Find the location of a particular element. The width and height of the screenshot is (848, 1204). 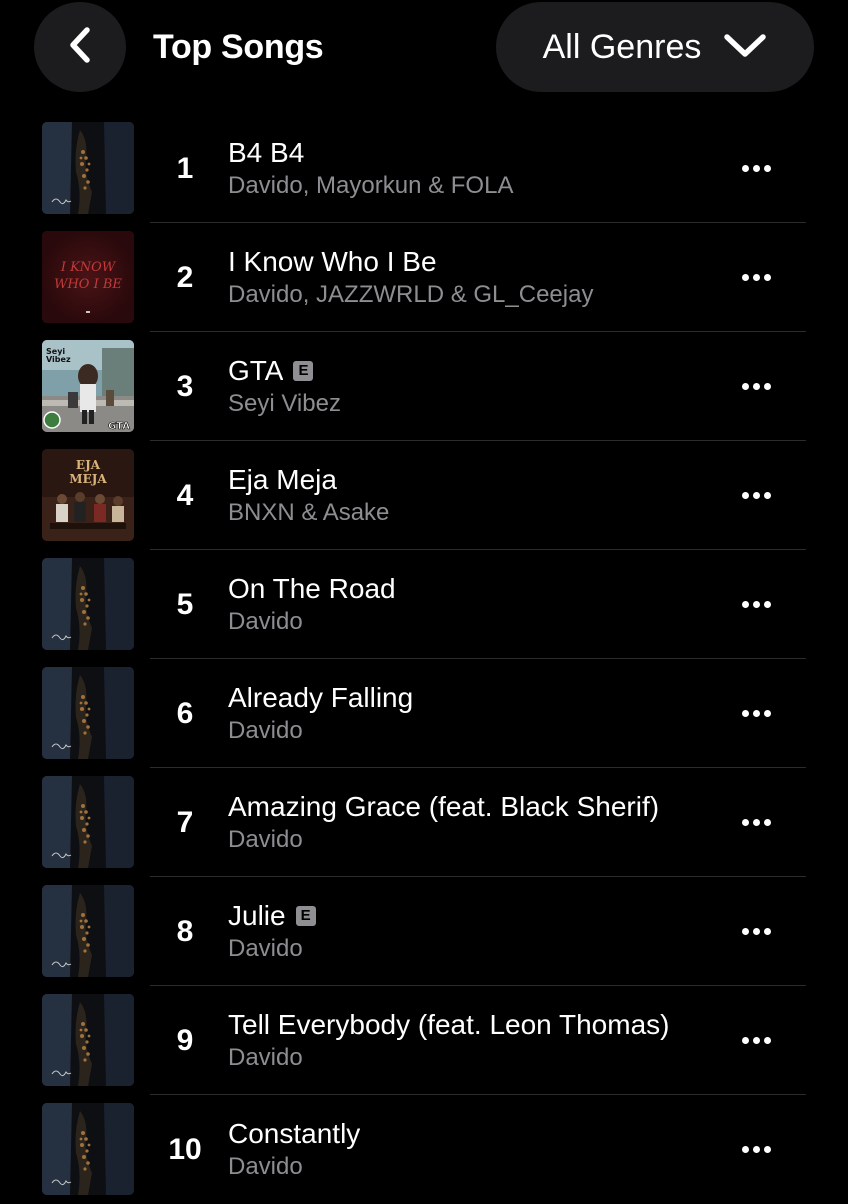

chart-rank: 7 is located at coordinates (185, 822).